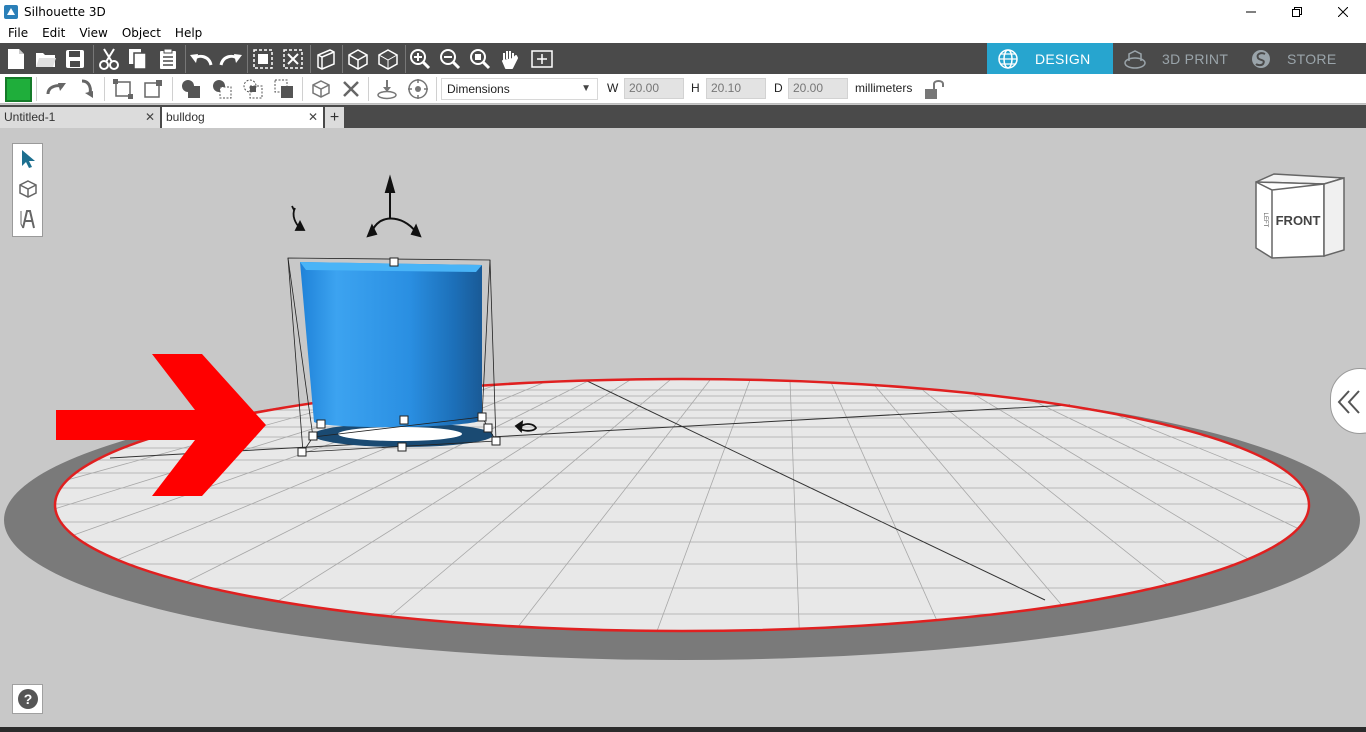 This screenshot has height=732, width=1366. I want to click on save-icon, so click(75, 59).